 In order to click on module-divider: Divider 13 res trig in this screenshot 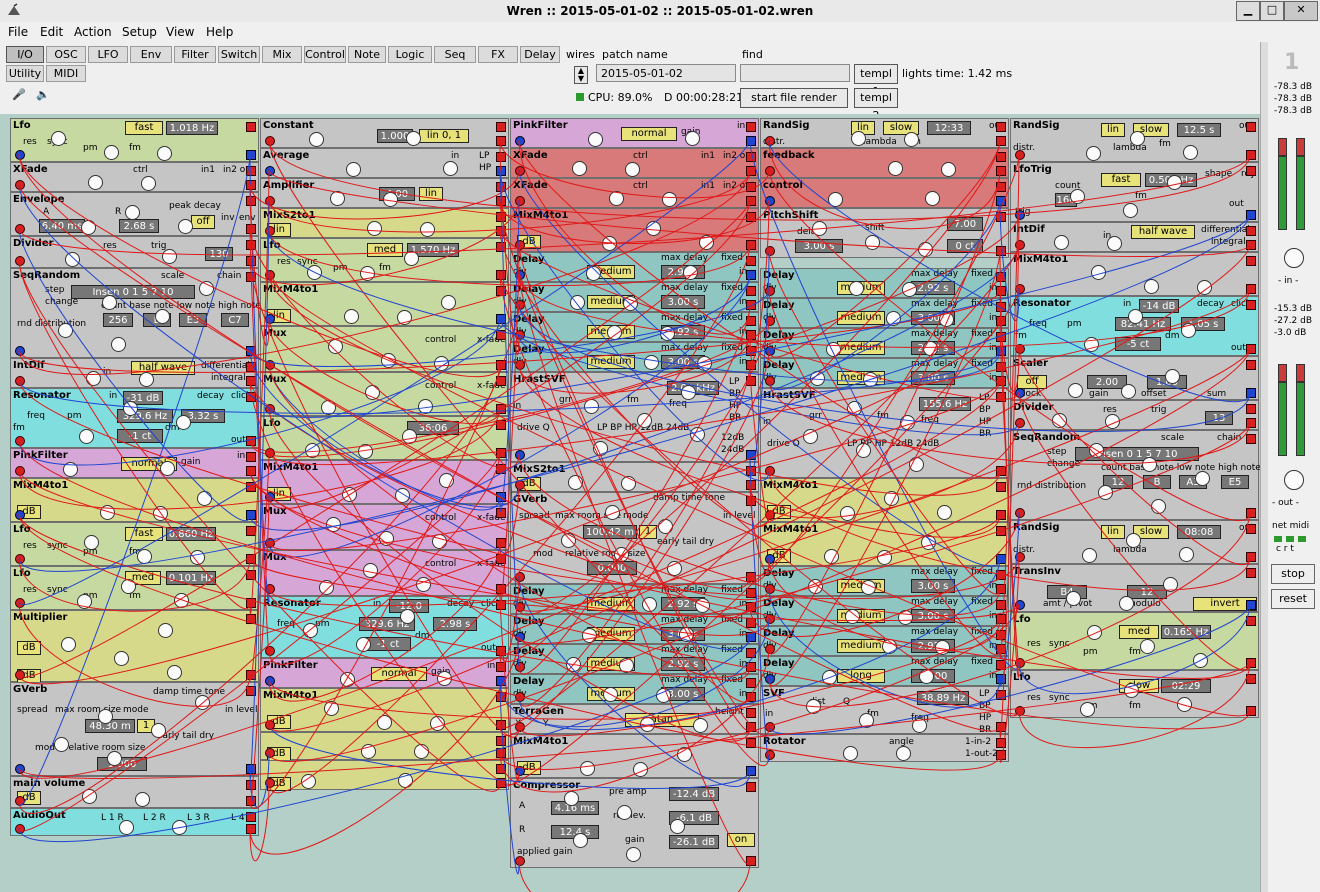, I will do `click(1134, 415)`.